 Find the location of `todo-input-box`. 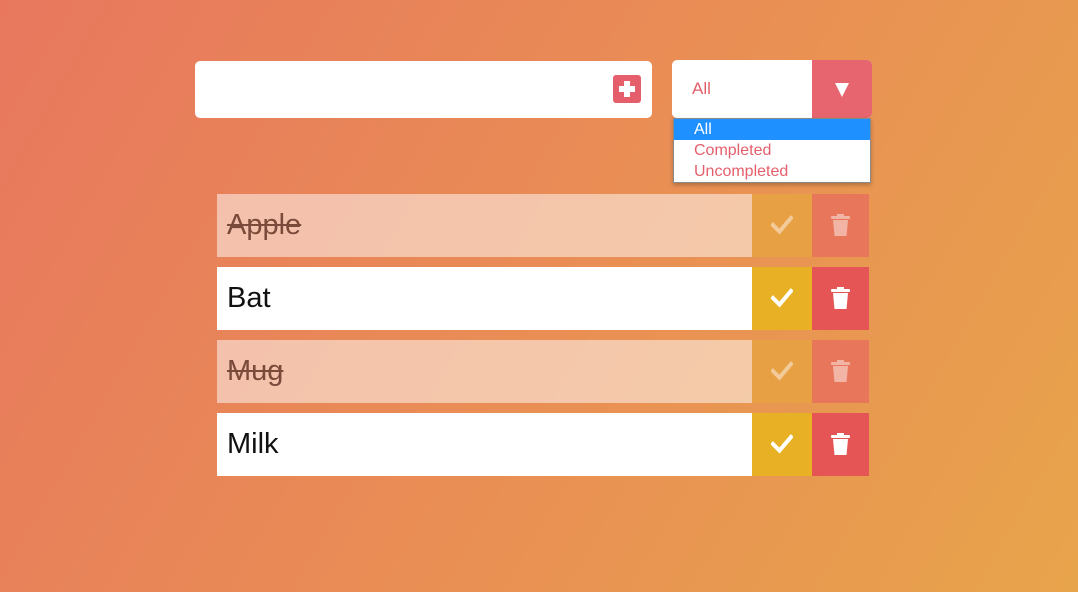

todo-input-box is located at coordinates (423, 90).